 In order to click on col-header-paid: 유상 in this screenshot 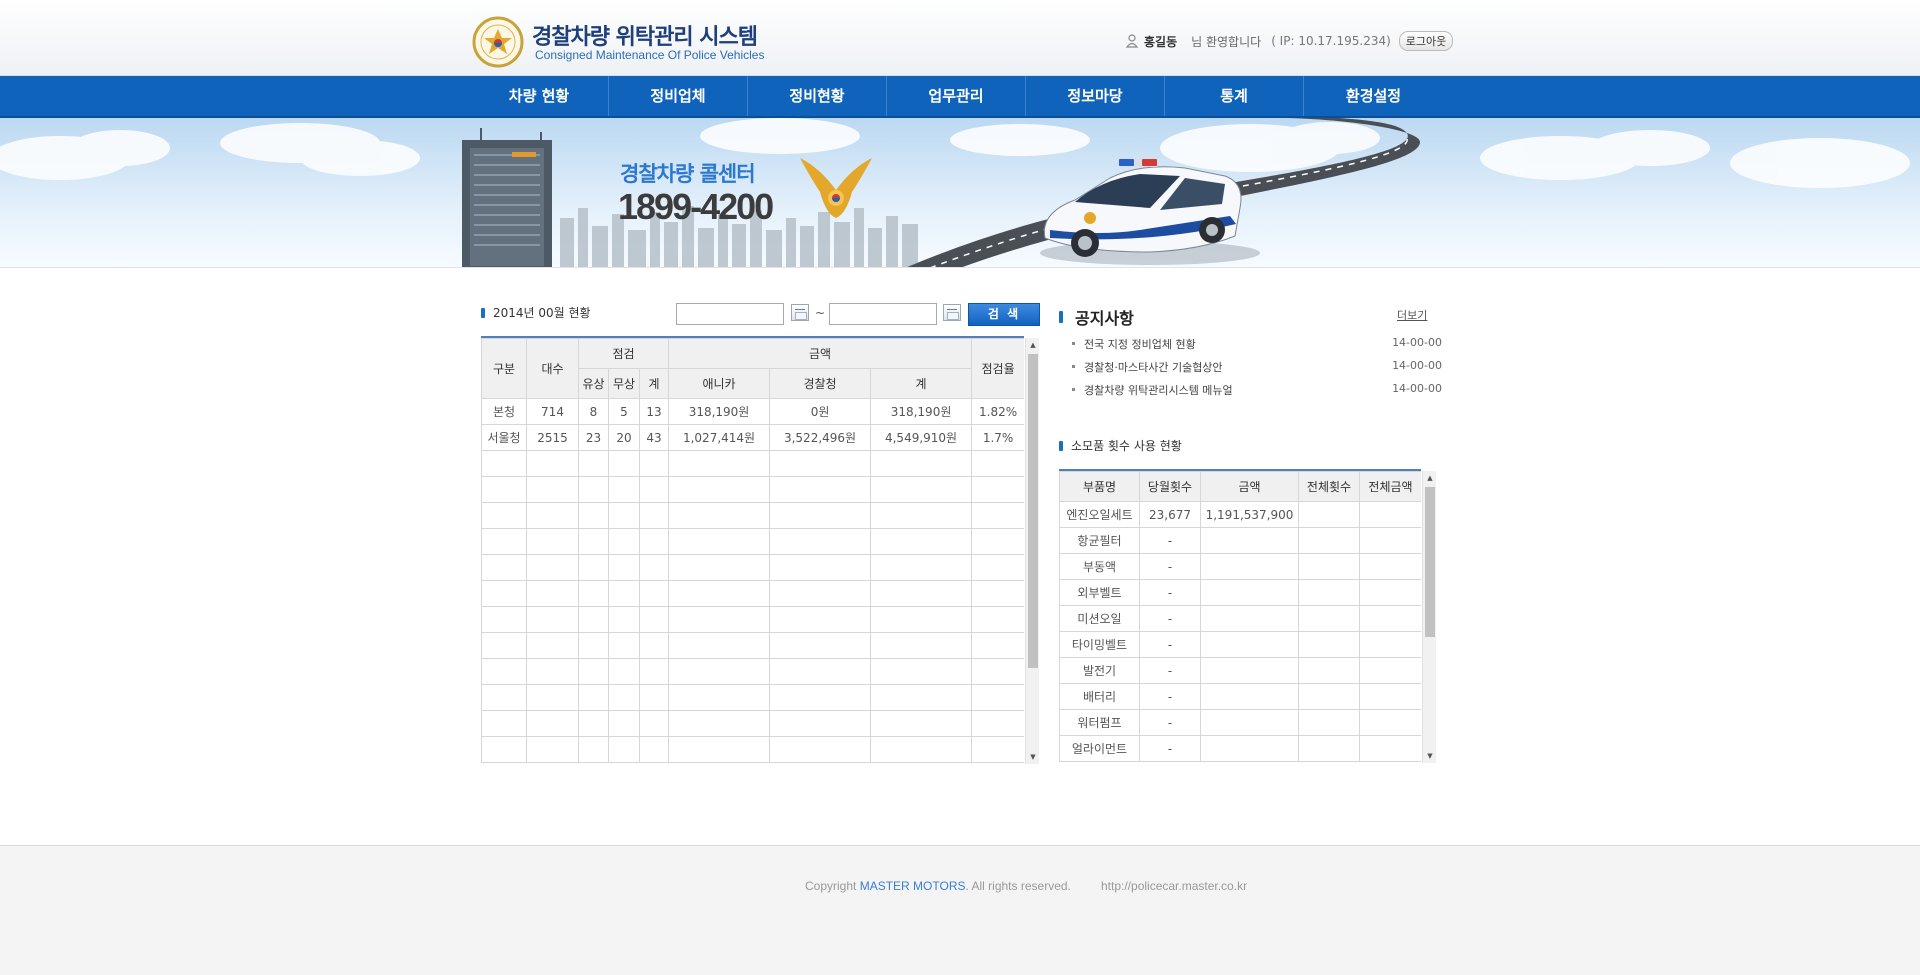, I will do `click(593, 383)`.